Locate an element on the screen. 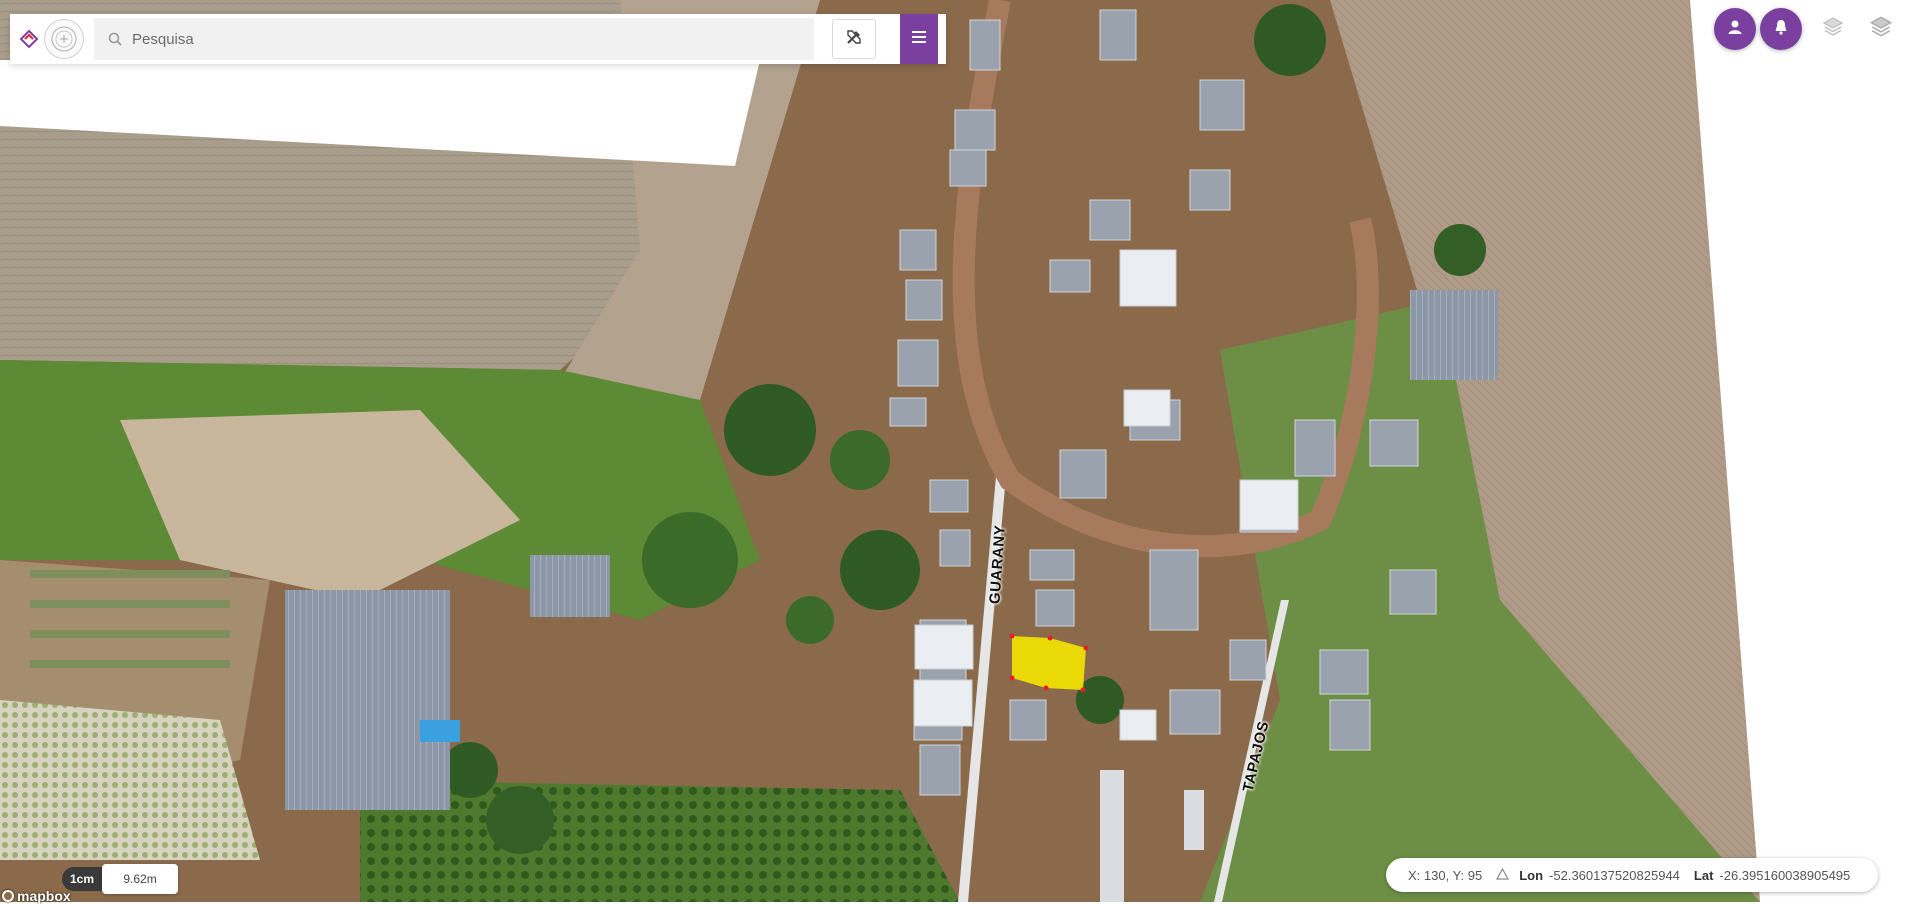 This screenshot has height=904, width=1912. notifications-button is located at coordinates (1781, 29).